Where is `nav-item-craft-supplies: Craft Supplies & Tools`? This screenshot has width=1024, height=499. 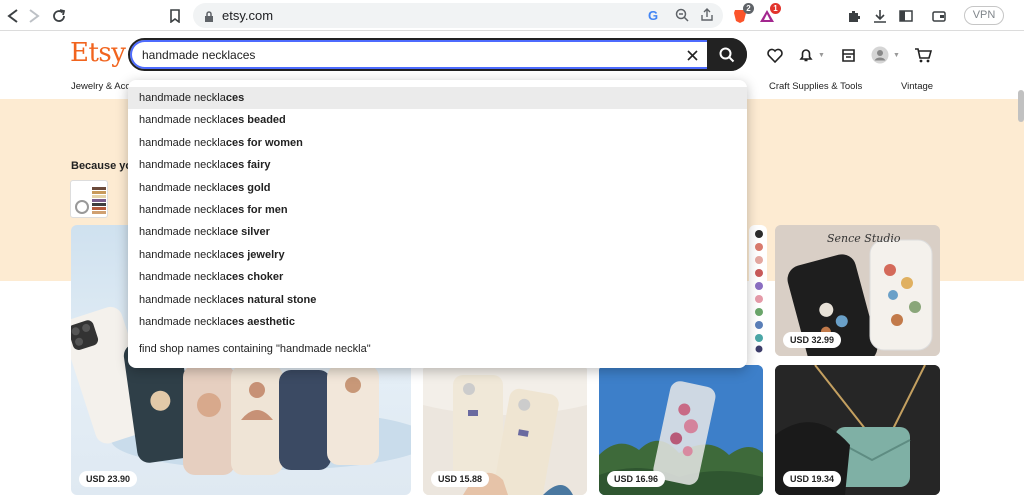
nav-item-craft-supplies: Craft Supplies & Tools is located at coordinates (815, 86).